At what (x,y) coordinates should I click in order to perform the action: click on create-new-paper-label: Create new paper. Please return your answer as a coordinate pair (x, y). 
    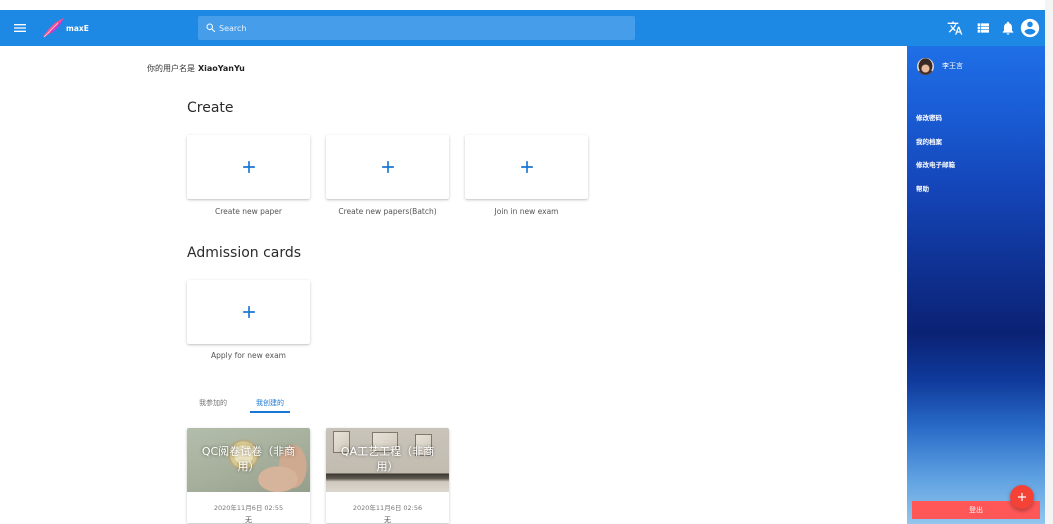
    Looking at the image, I should click on (248, 211).